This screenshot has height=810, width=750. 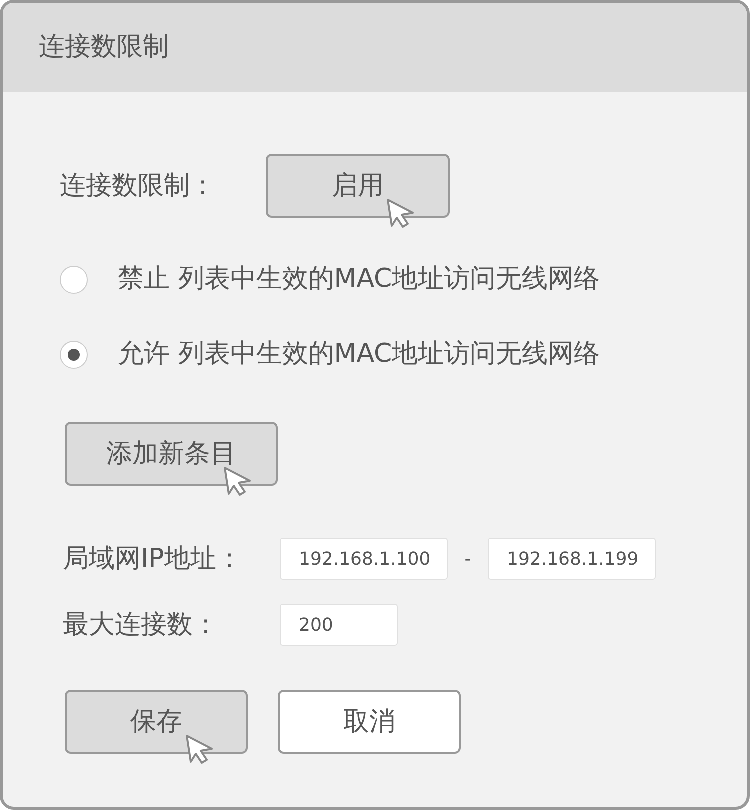 I want to click on dialog-title: 连接数限制, so click(x=104, y=47).